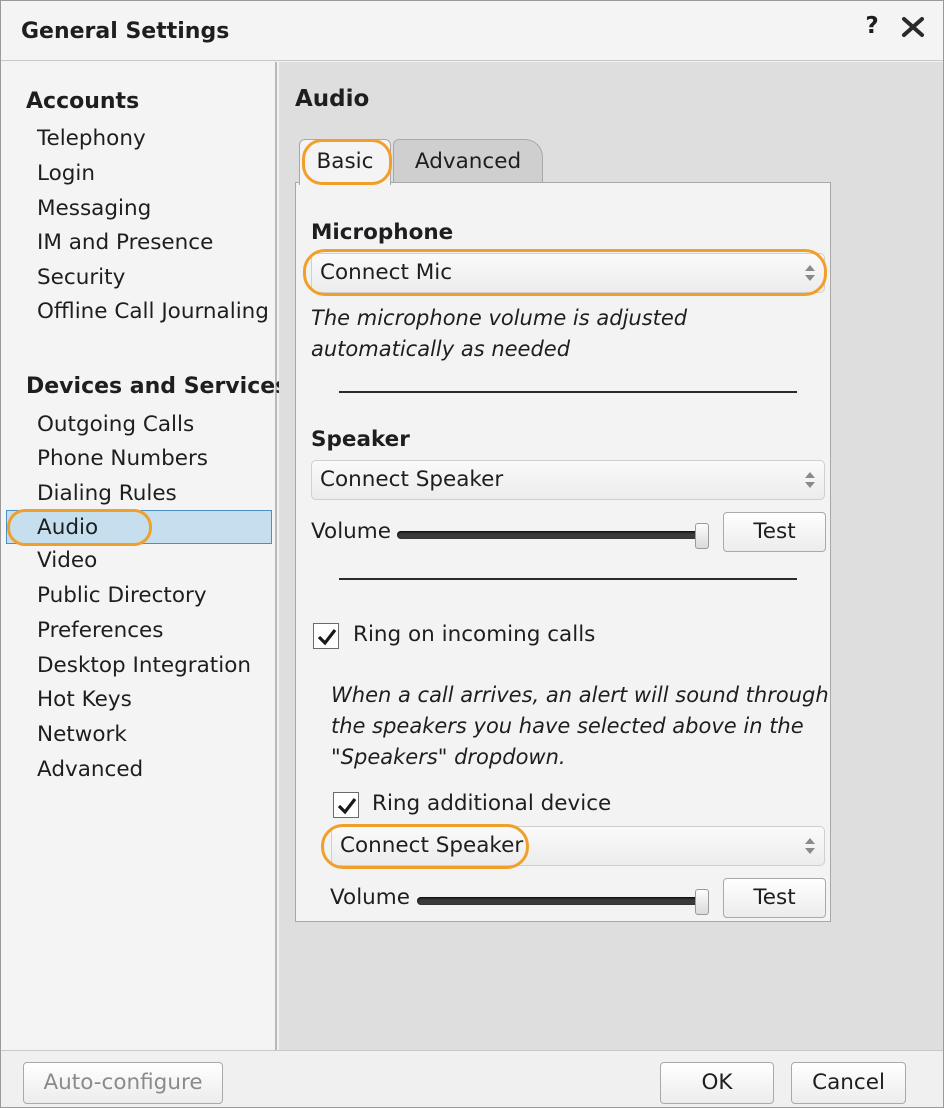  I want to click on speaker-dropdown: Connect Speaker, so click(568, 480).